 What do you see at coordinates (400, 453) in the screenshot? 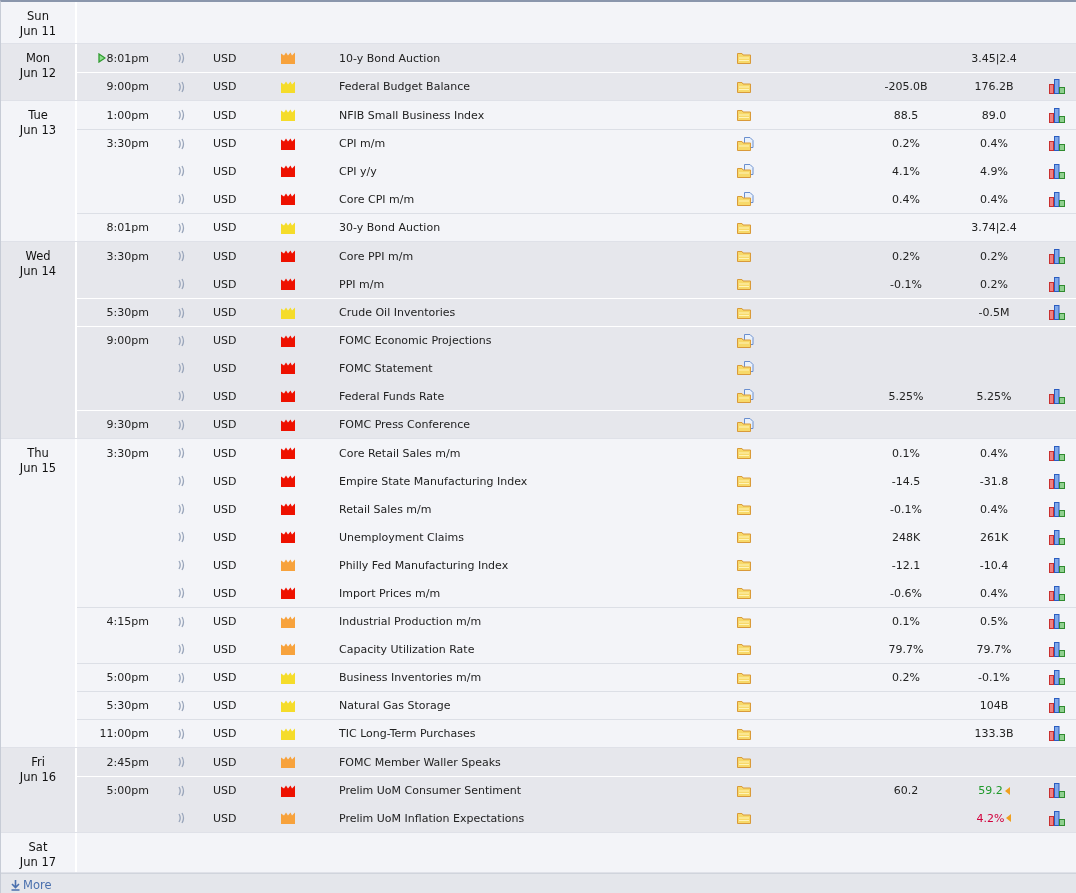
I see `event-title: Core Retail Sales m/m` at bounding box center [400, 453].